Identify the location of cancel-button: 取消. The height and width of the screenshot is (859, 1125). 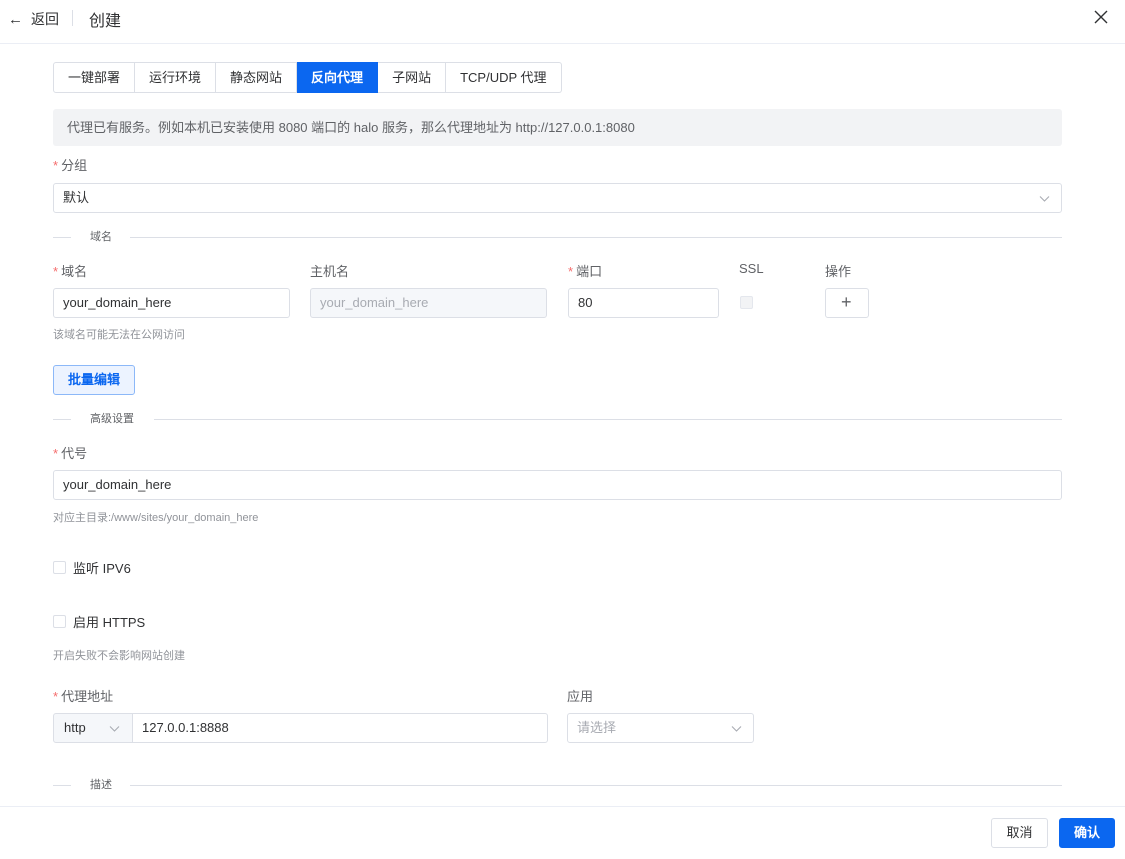
(1019, 833).